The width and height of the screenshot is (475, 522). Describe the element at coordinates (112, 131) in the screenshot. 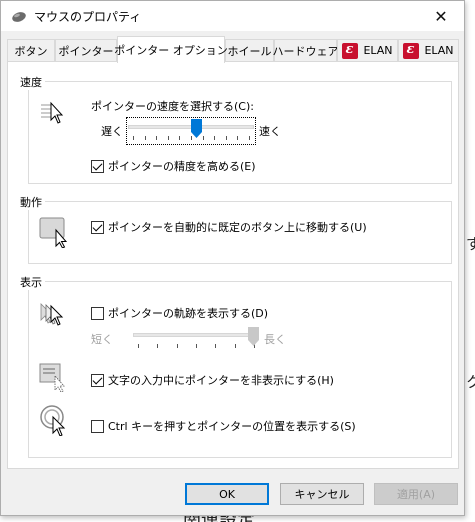

I see `slow-label: 遅く` at that location.